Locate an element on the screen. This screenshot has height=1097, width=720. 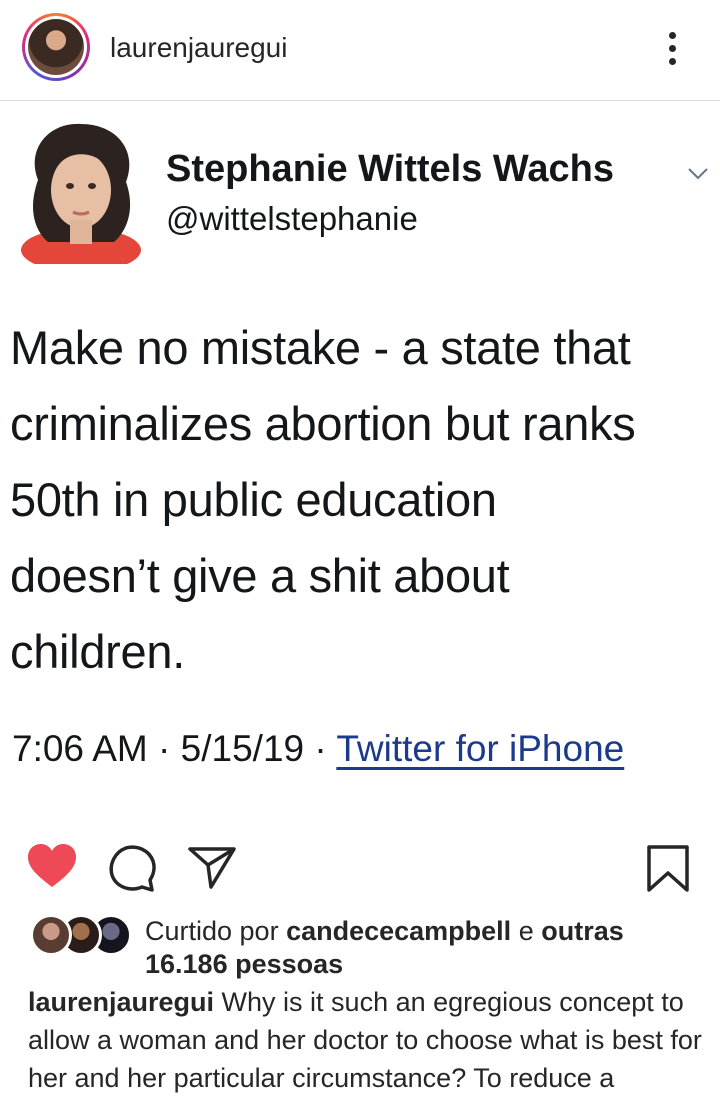
tweet-text-line: children. is located at coordinates (97, 651).